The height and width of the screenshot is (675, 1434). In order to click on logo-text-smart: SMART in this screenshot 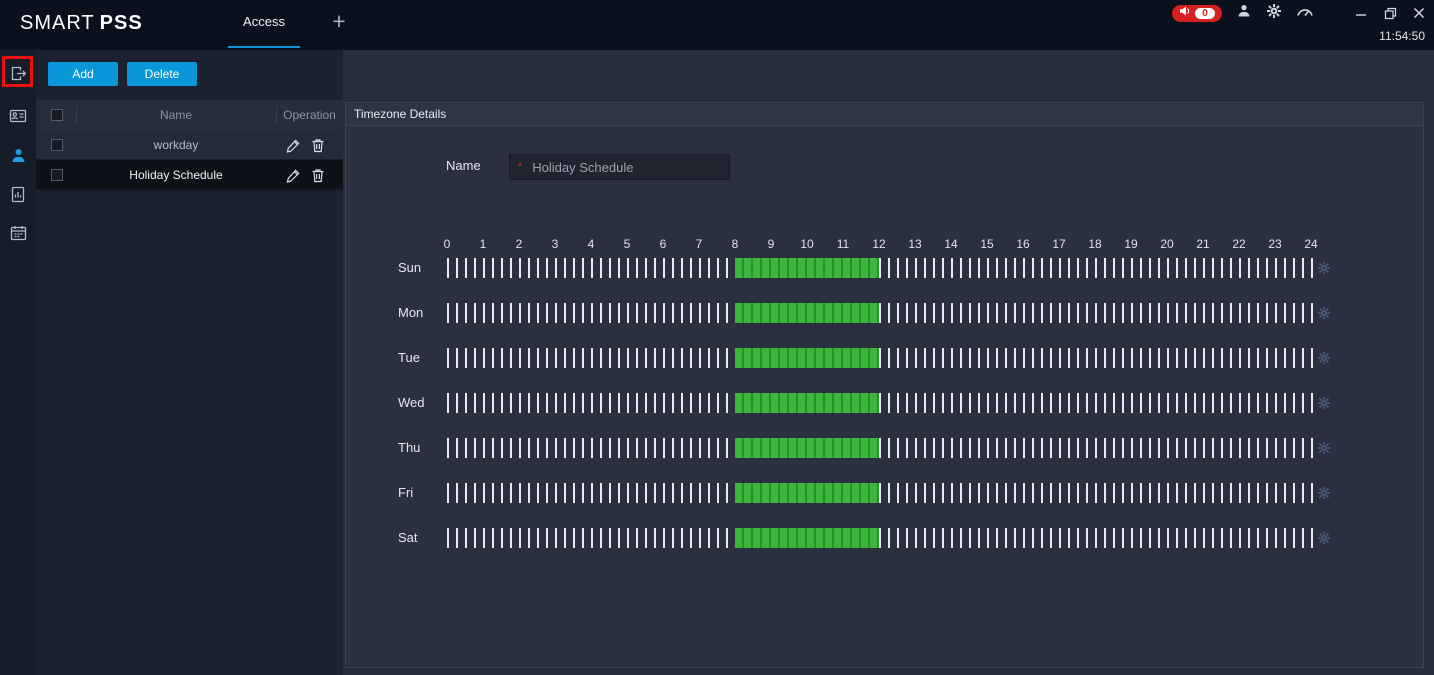, I will do `click(57, 23)`.